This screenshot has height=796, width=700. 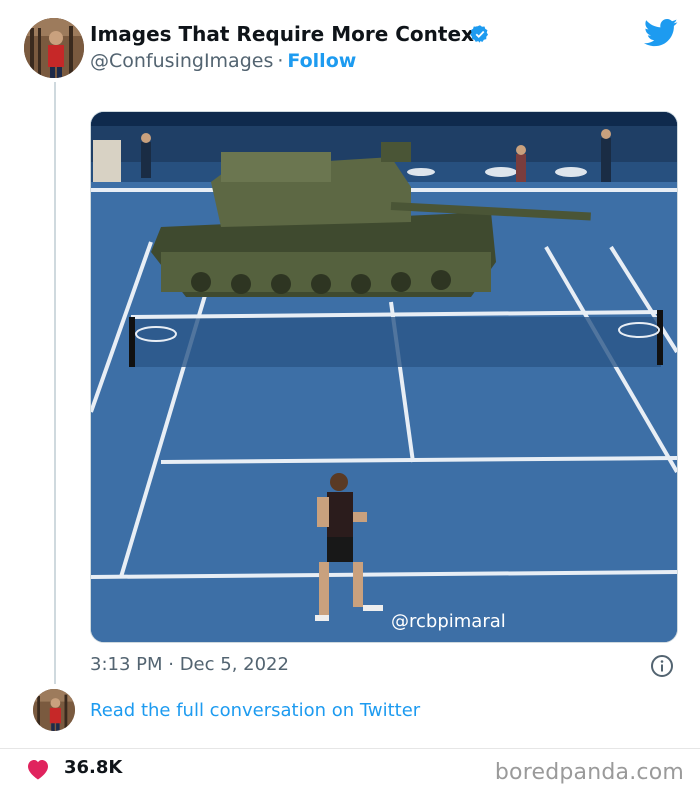 I want to click on display-name: Images That Require More Context, so click(x=286, y=34).